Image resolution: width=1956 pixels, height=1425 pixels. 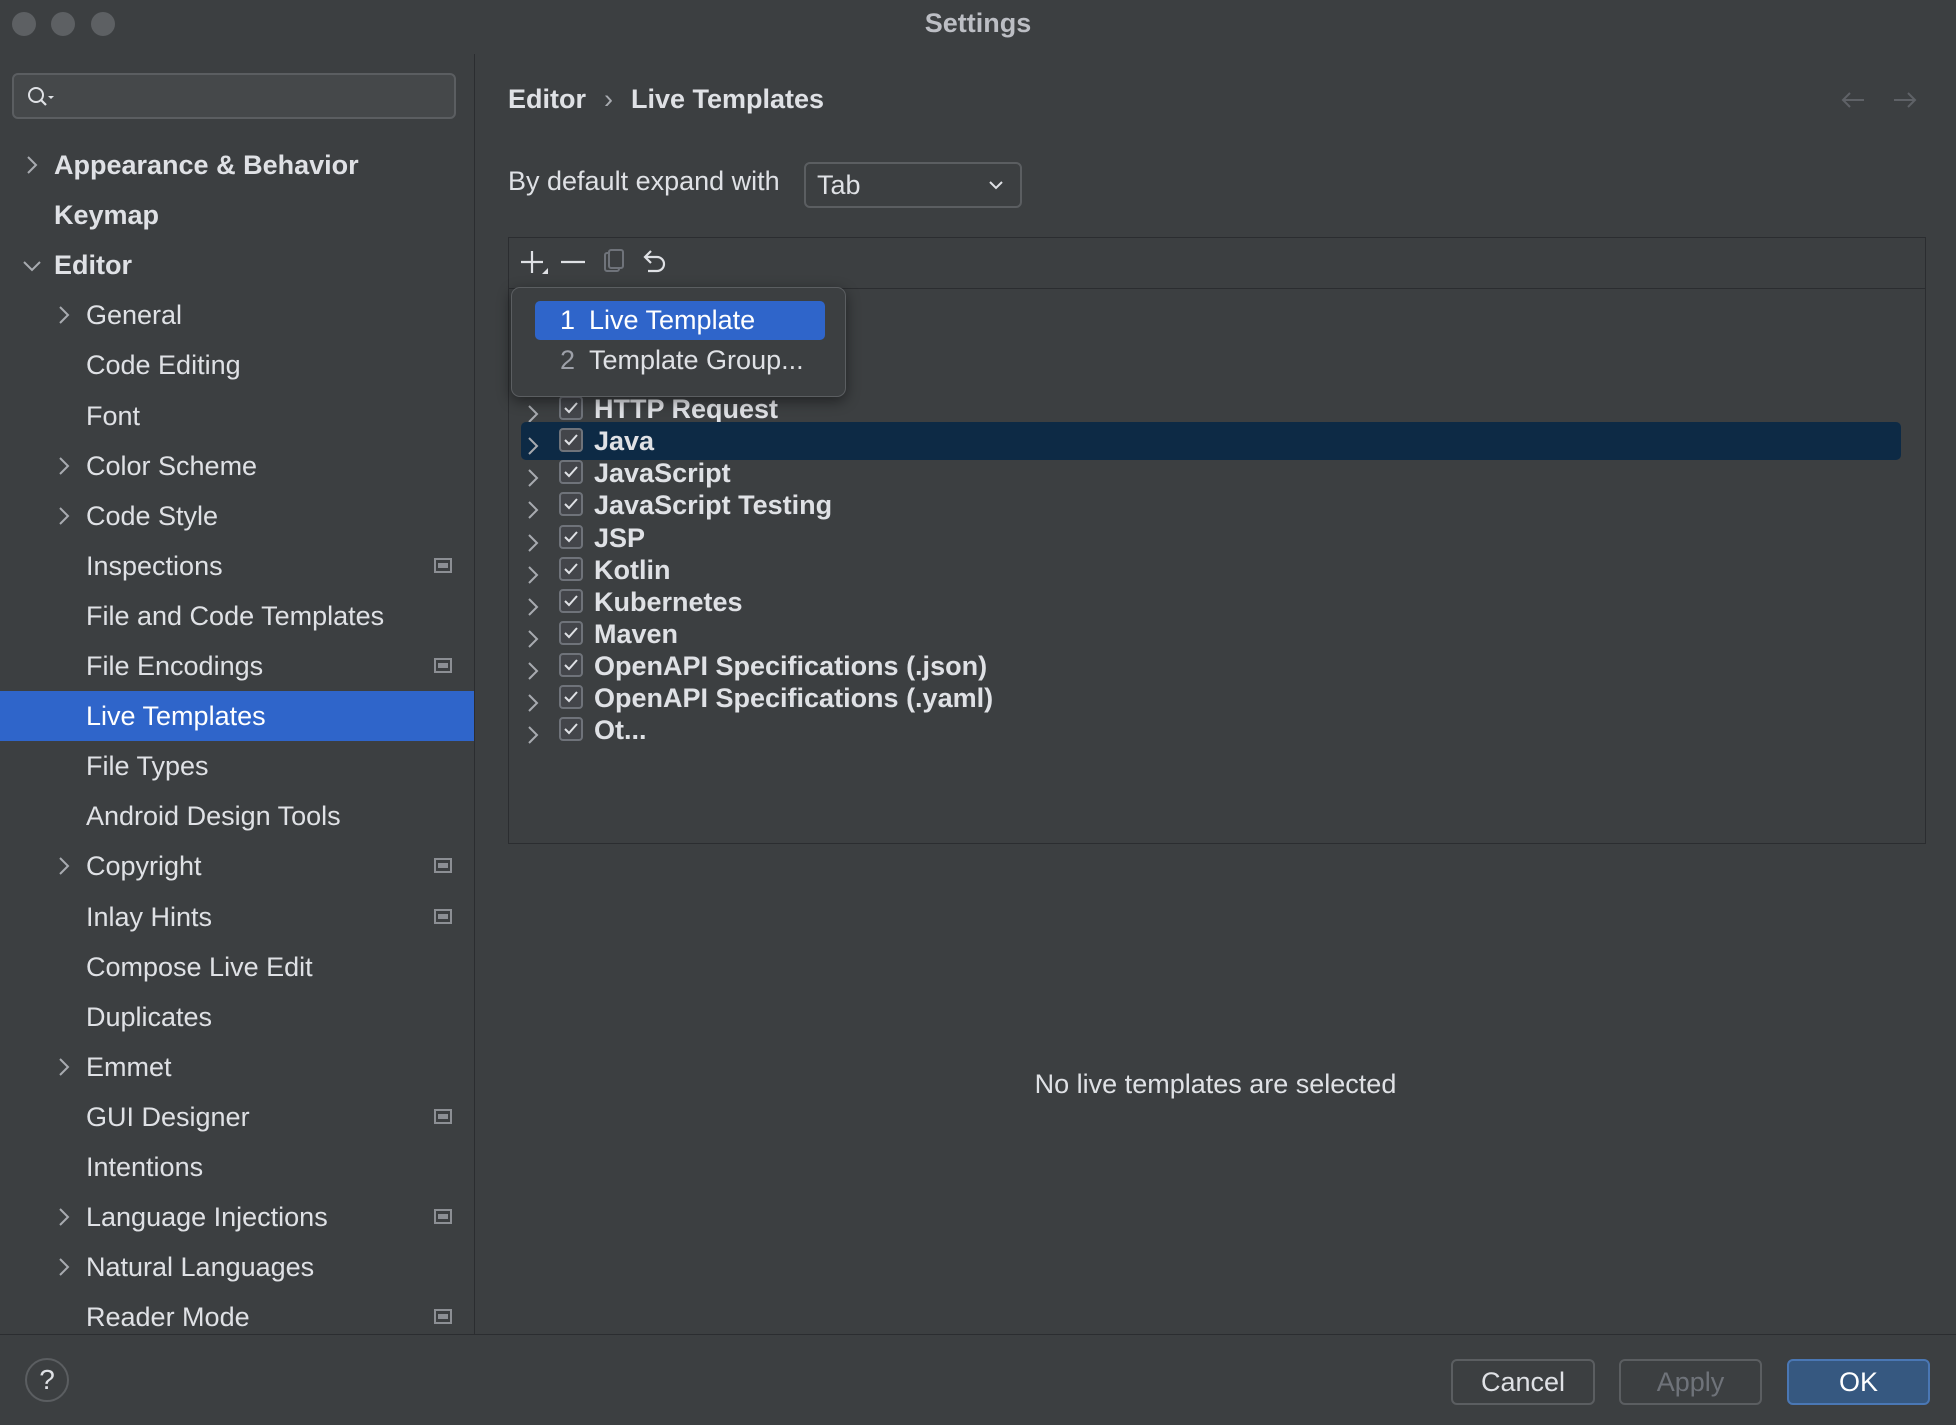 What do you see at coordinates (237, 566) in the screenshot?
I see `sidebar-item-inspections: Inspections` at bounding box center [237, 566].